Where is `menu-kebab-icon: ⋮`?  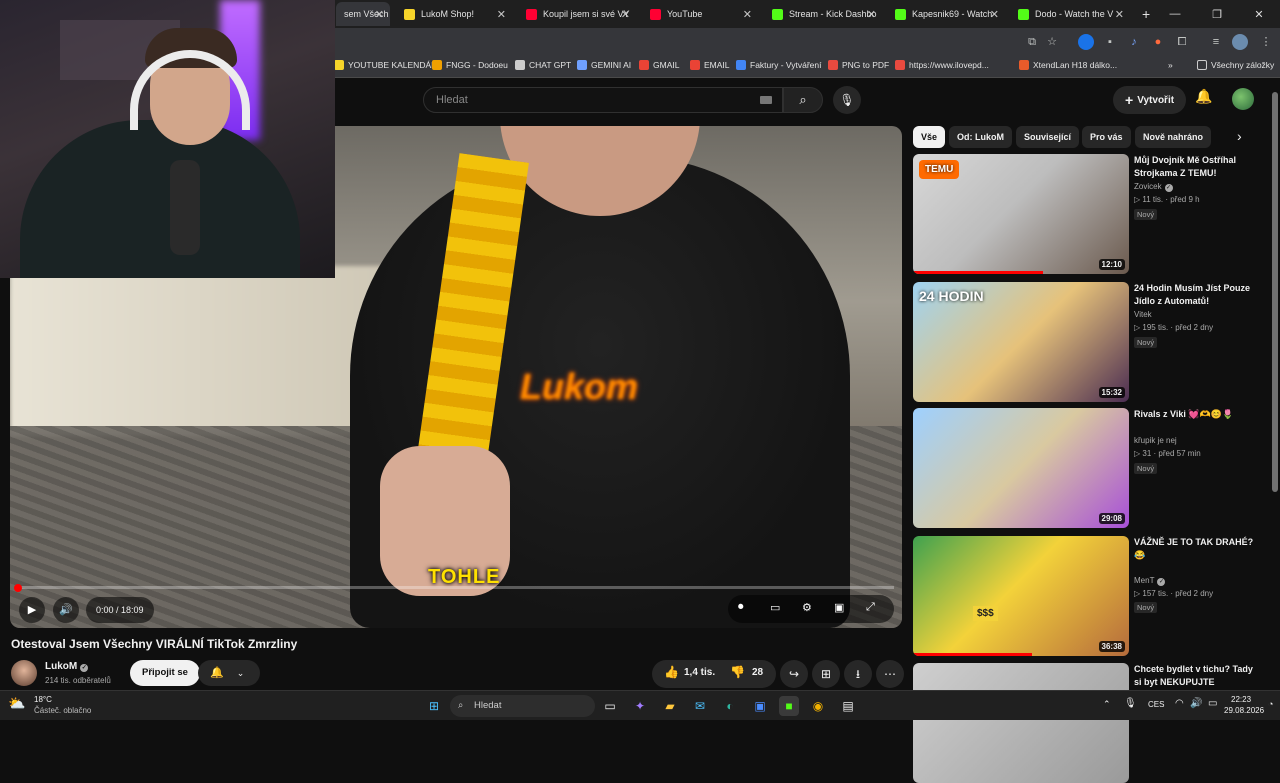
menu-kebab-icon: ⋮ is located at coordinates (1266, 42).